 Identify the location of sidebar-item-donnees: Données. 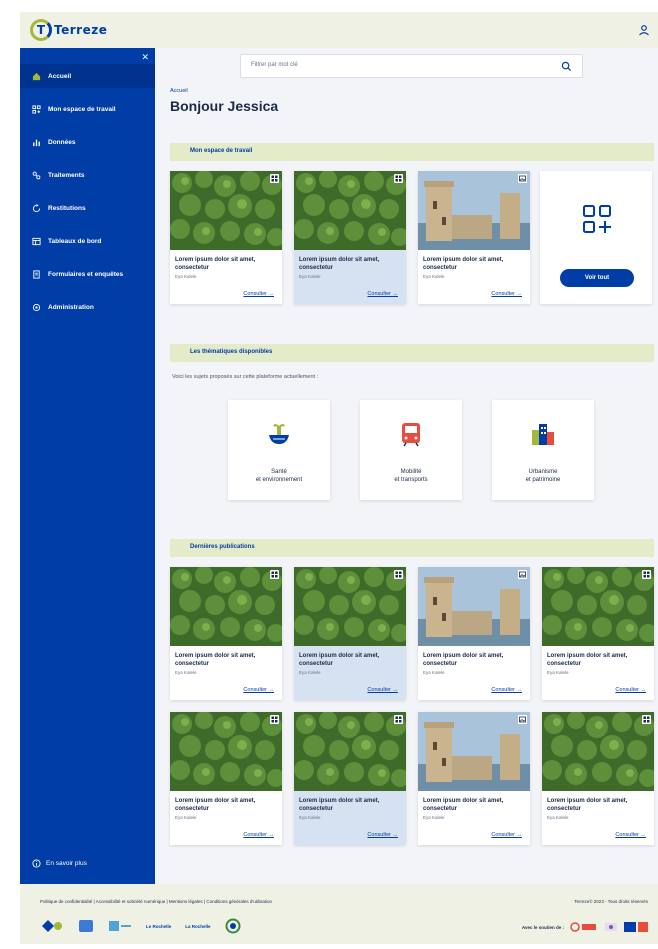
(87, 142).